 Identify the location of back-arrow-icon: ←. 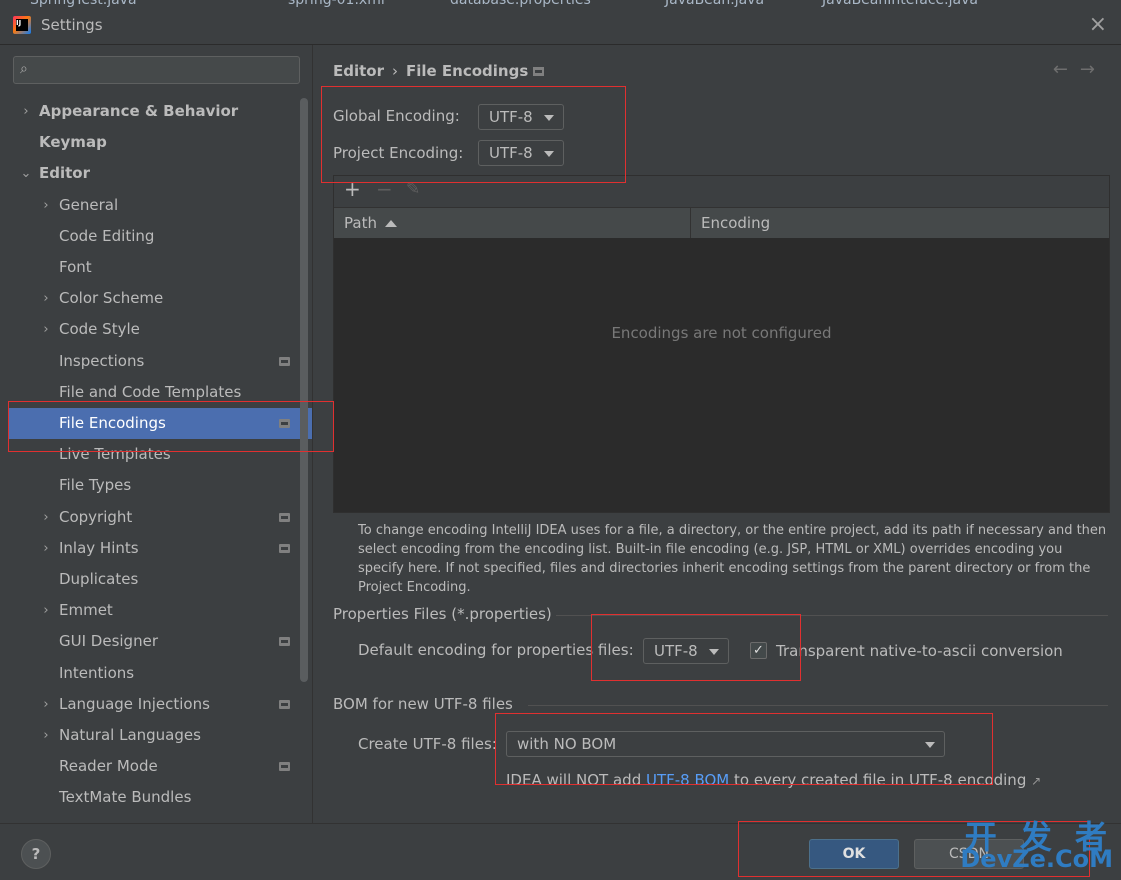
(1066, 69).